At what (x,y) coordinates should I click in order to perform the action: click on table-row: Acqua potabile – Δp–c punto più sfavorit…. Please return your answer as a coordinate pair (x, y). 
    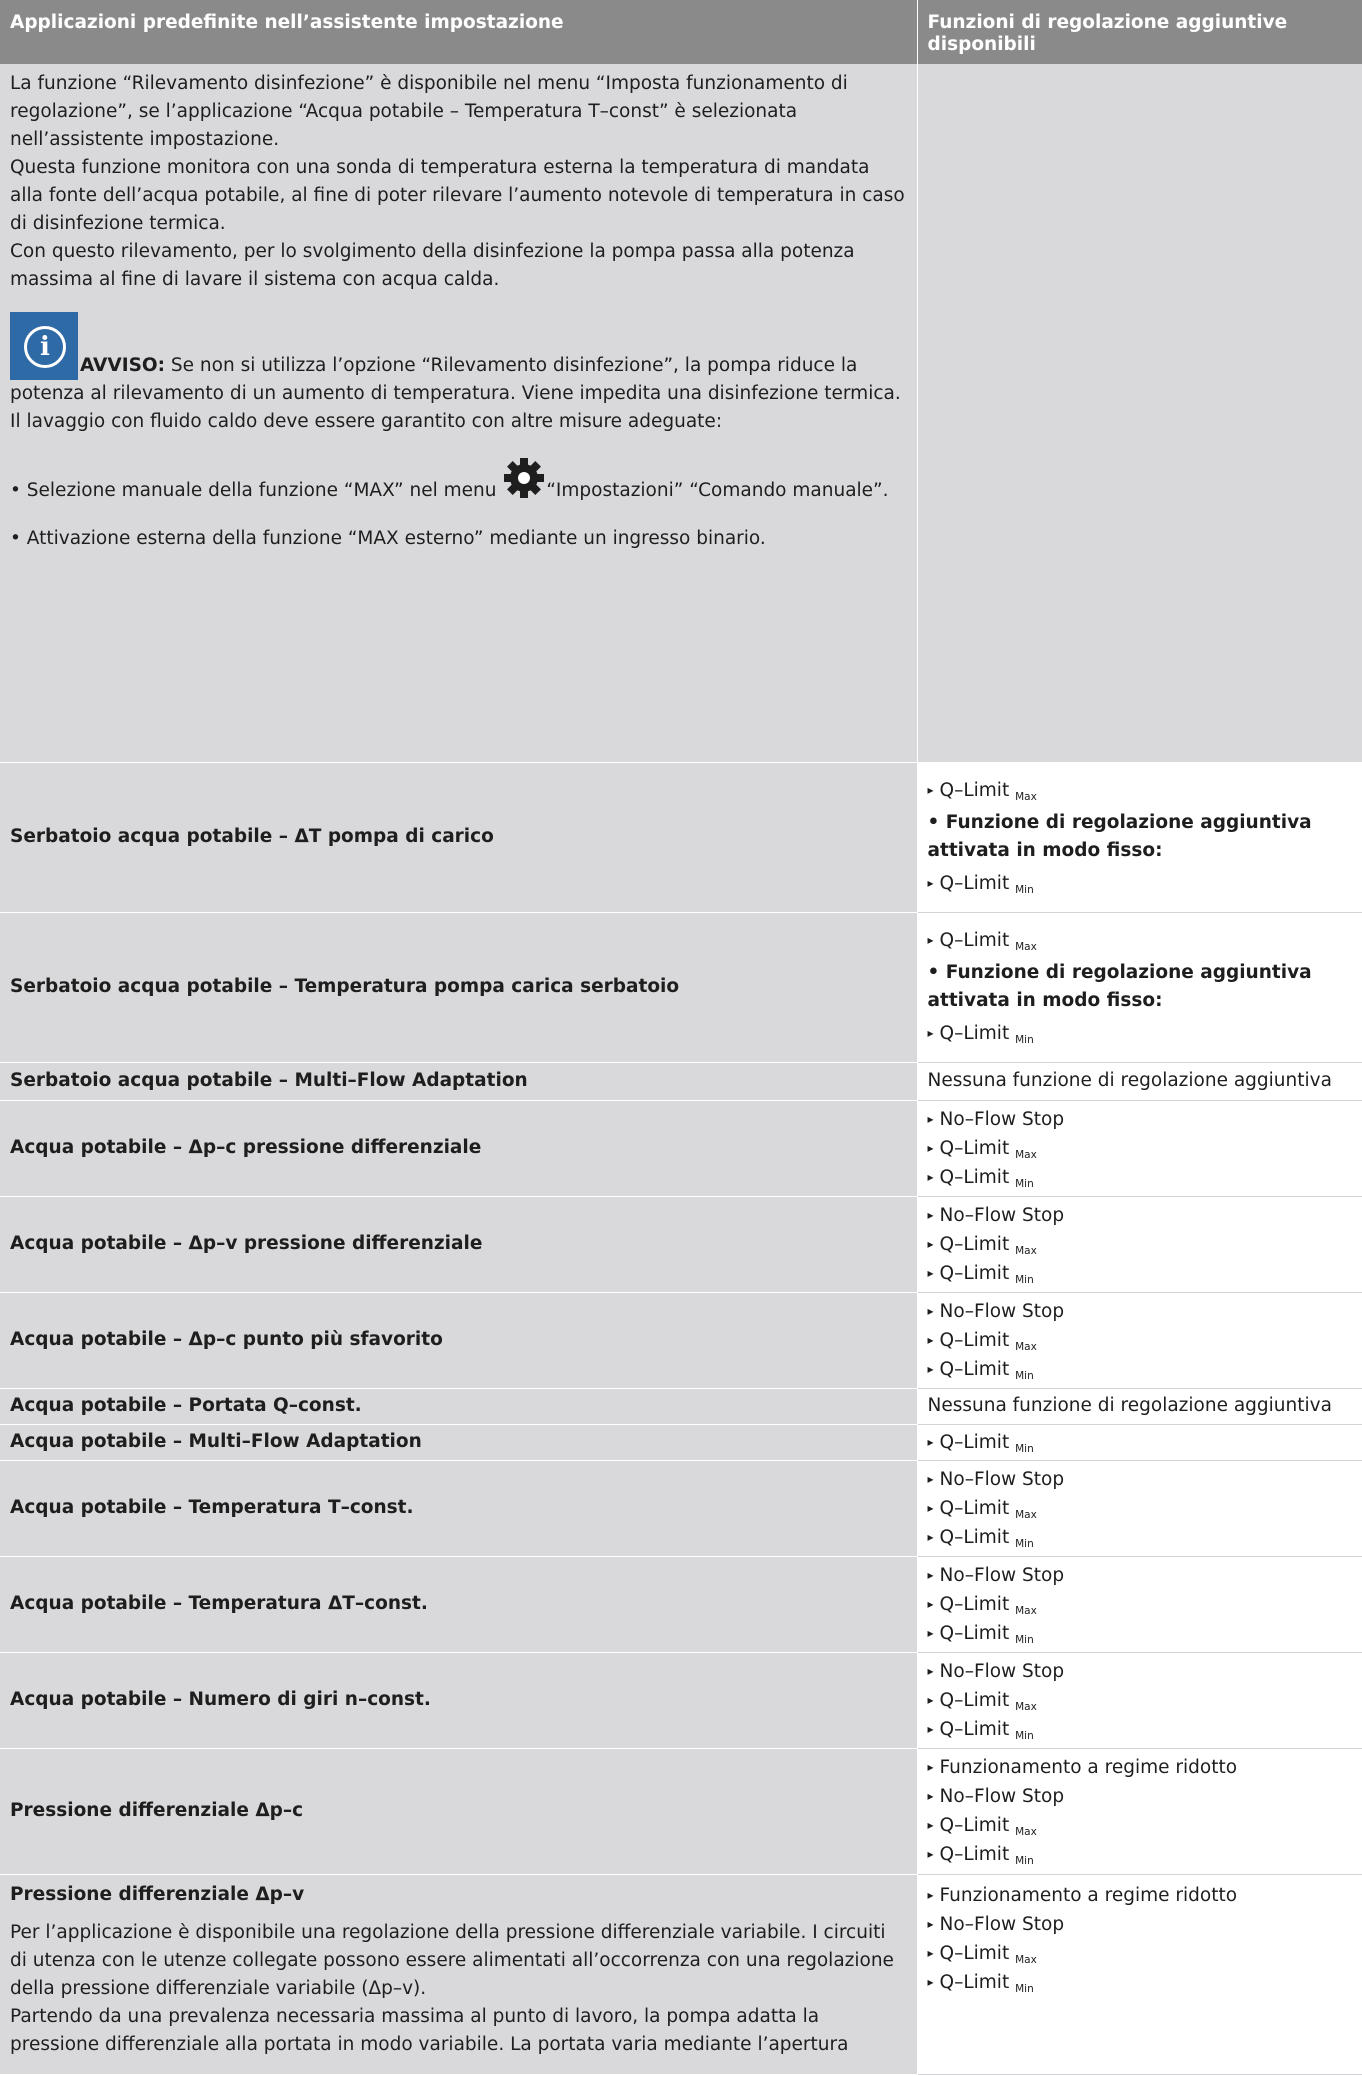
    Looking at the image, I should click on (681, 1340).